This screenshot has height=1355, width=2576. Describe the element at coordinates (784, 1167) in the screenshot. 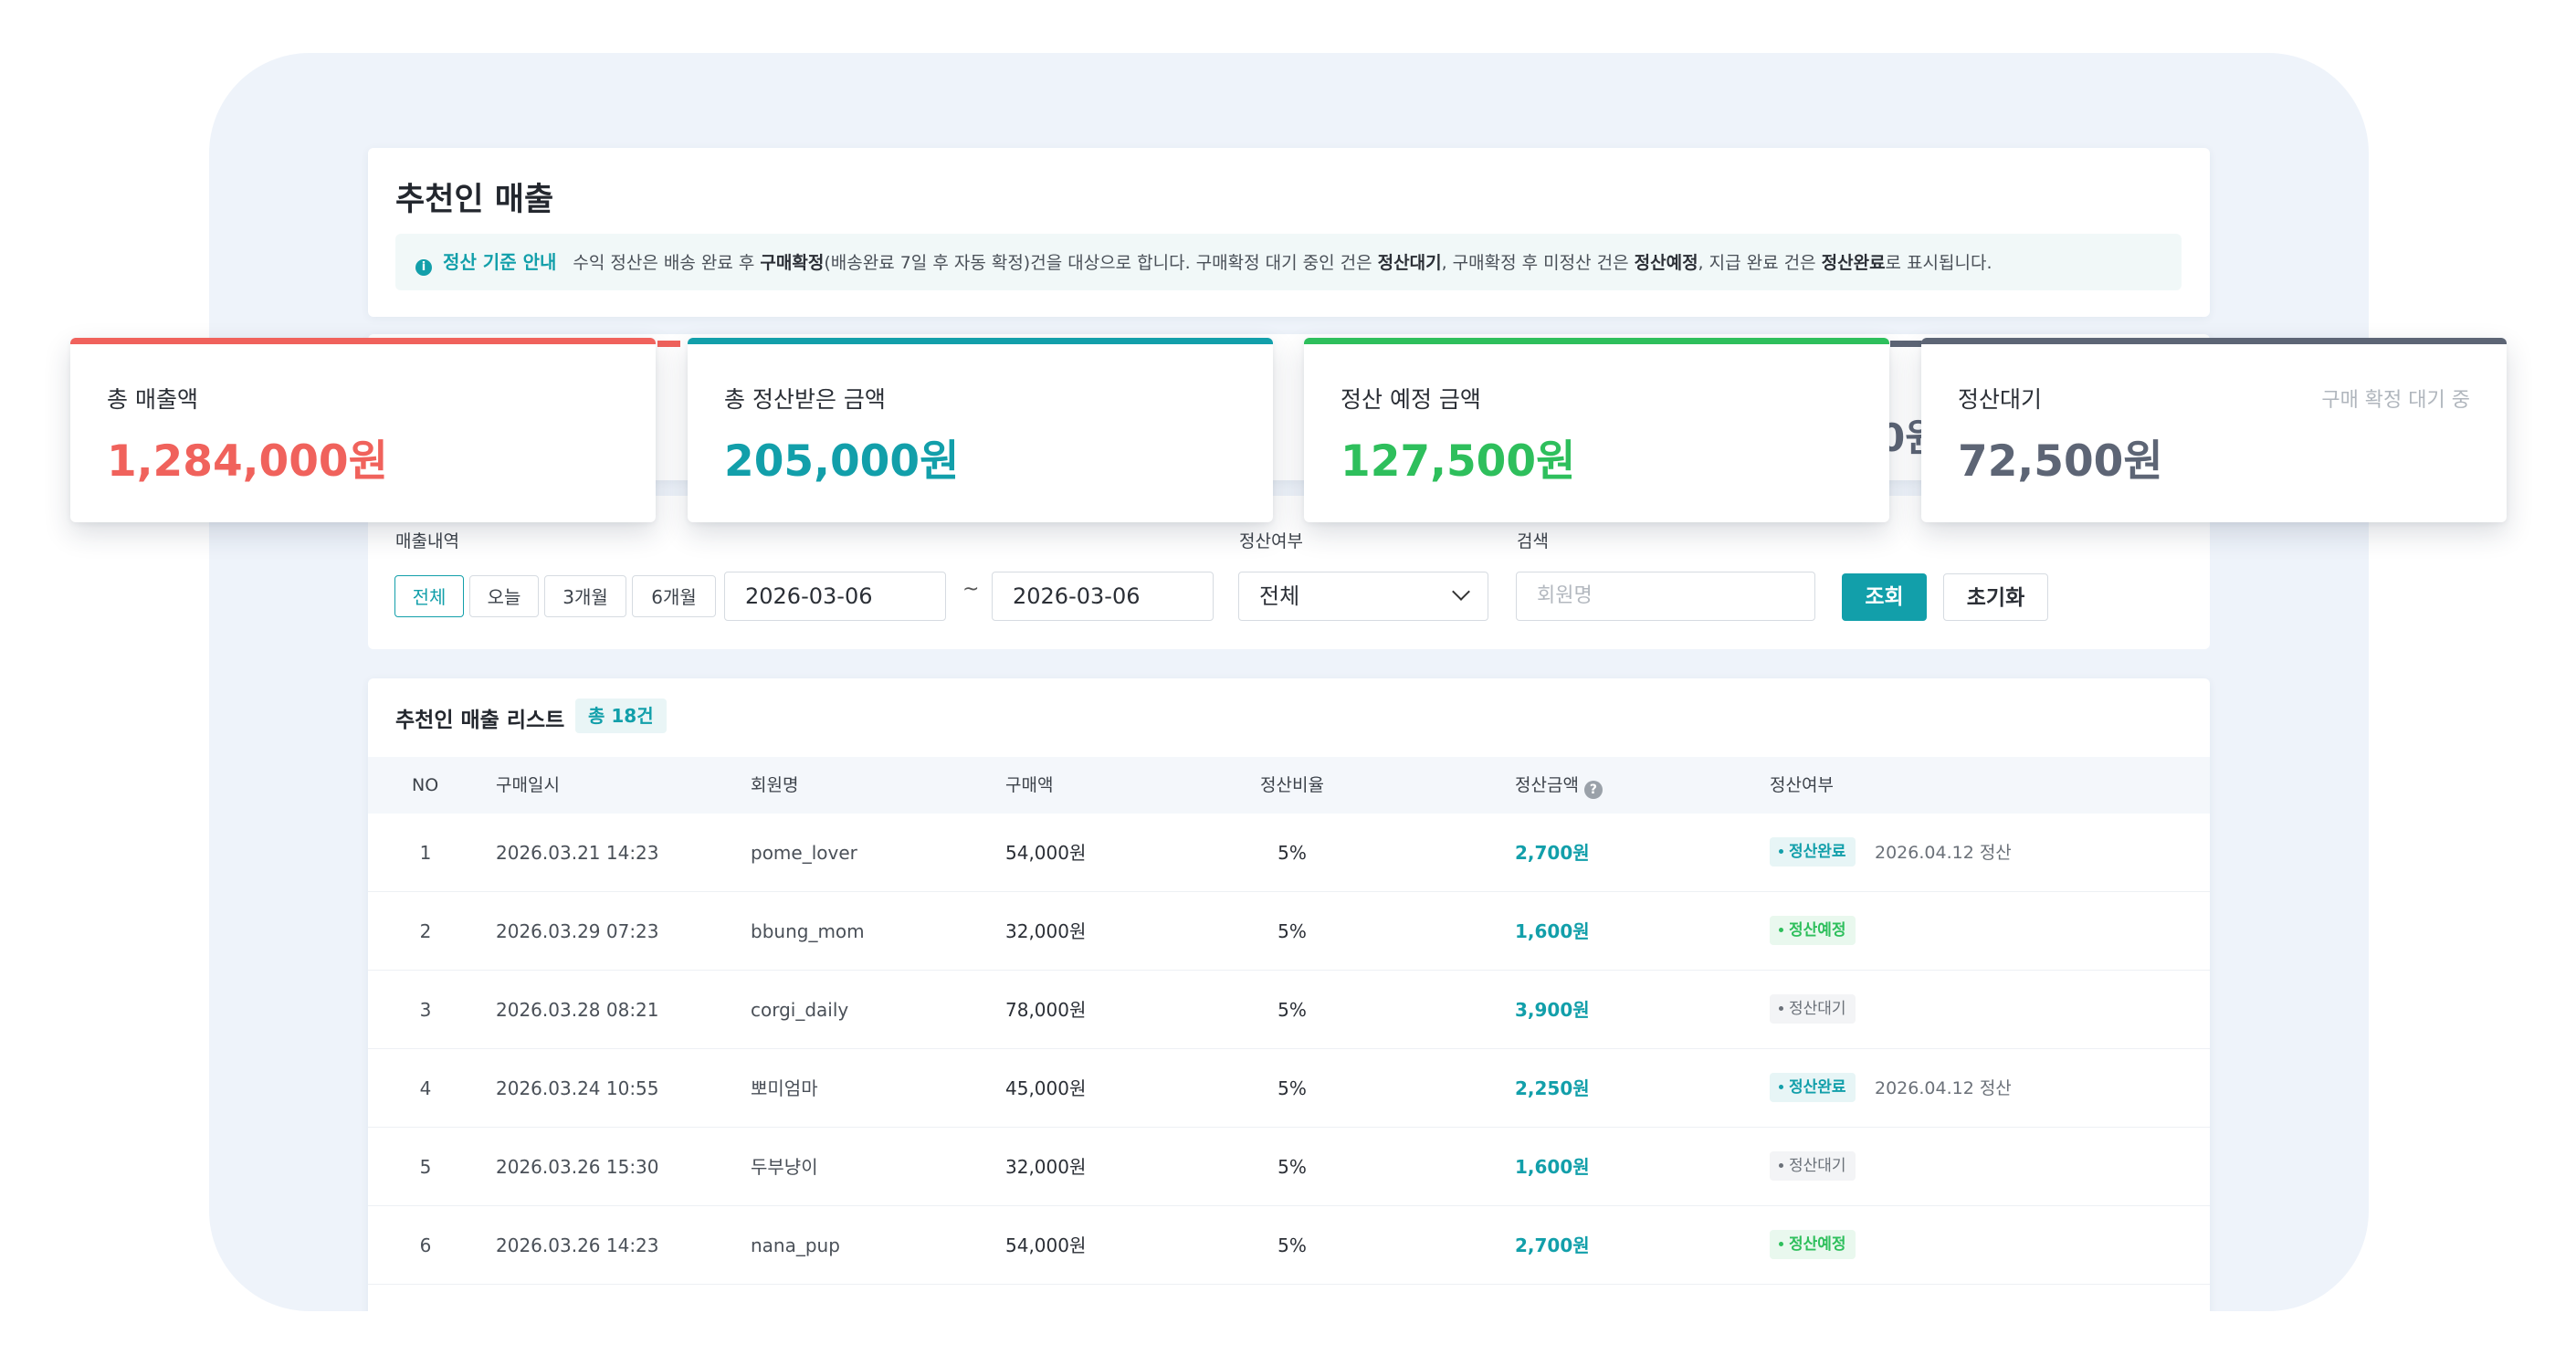

I see `cell-member: 두부냥이` at that location.